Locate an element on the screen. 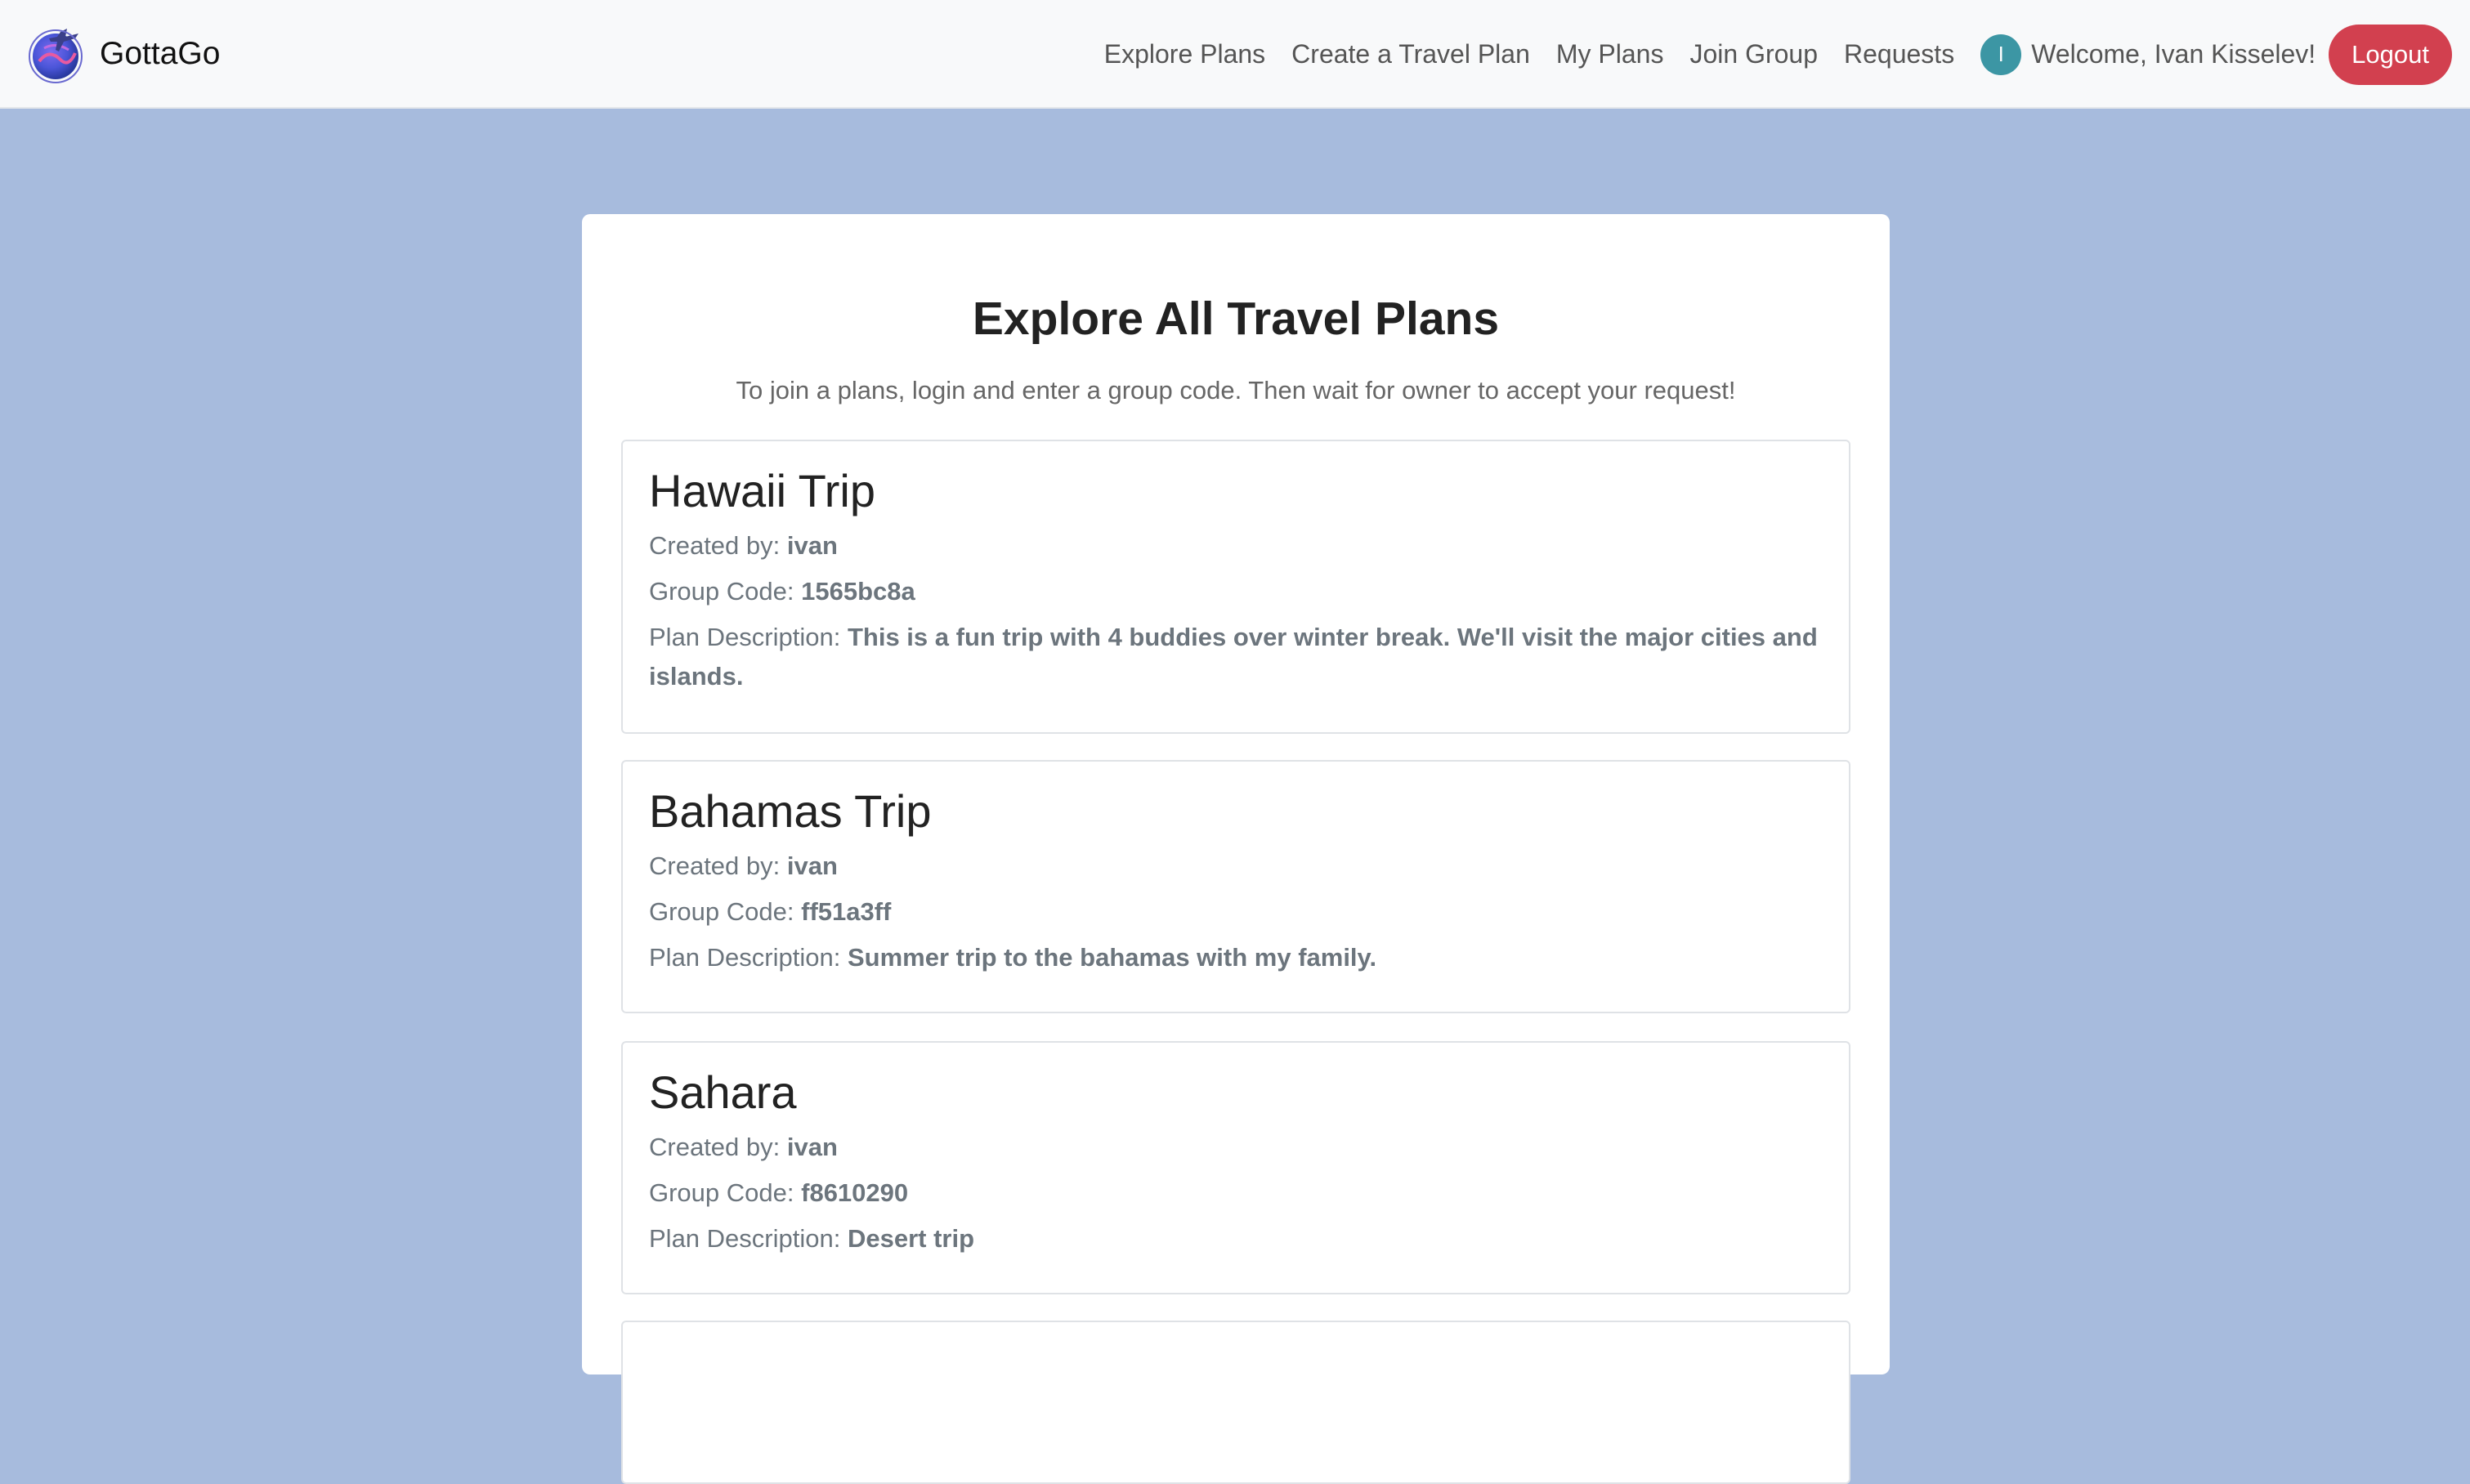  brand-name: GottaGo is located at coordinates (160, 53).